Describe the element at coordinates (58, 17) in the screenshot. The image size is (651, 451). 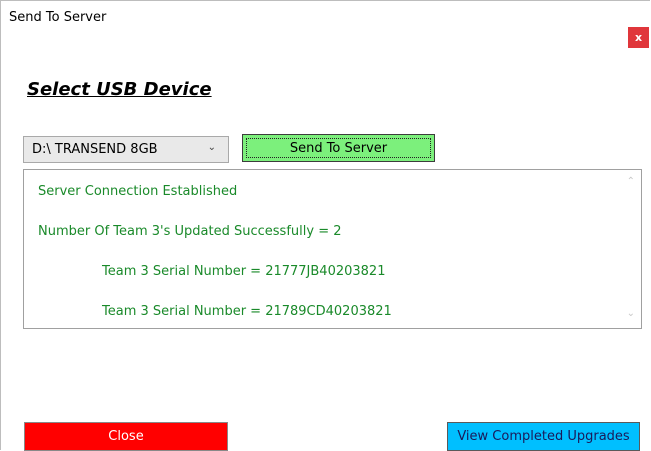
I see `window-title: Send To Server` at that location.